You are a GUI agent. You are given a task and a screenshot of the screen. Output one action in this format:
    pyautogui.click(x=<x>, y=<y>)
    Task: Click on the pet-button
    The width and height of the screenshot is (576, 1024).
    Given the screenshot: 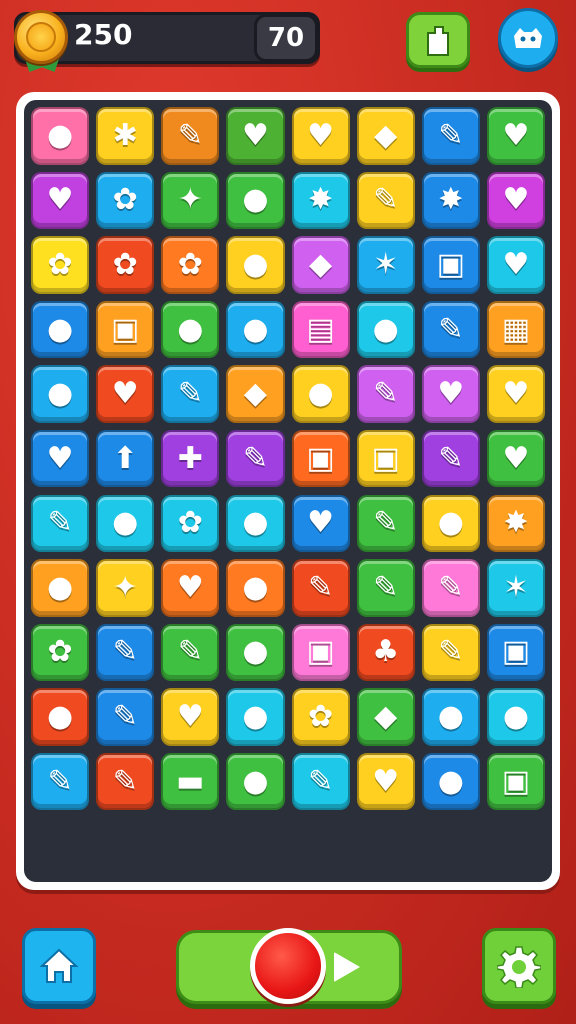 What is the action you would take?
    pyautogui.click(x=528, y=38)
    